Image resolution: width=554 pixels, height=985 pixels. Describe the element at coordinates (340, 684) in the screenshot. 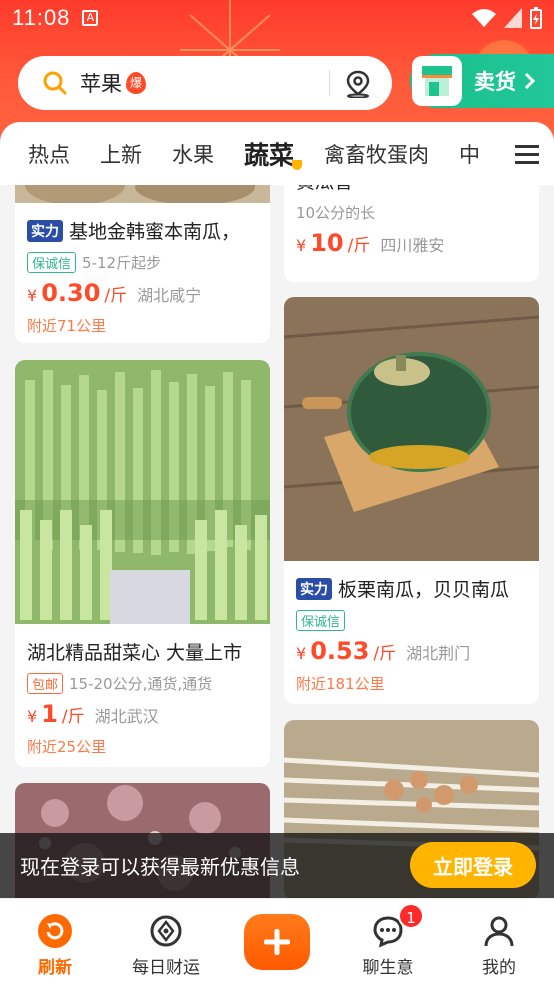

I see `distance: 附近181公里` at that location.